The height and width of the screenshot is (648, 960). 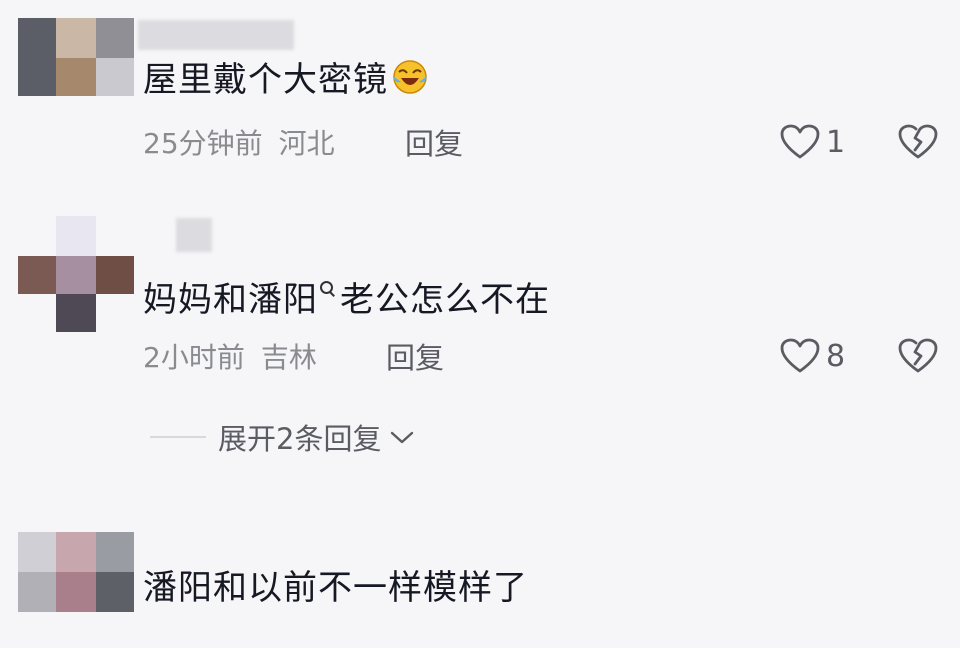 What do you see at coordinates (335, 588) in the screenshot?
I see `comment-text: 潘阳和以前不一样模样了` at bounding box center [335, 588].